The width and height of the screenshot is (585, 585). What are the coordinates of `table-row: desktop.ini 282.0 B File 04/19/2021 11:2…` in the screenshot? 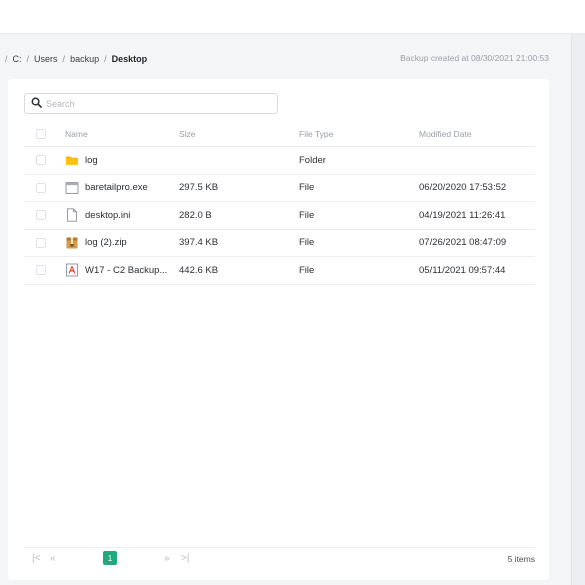 It's located at (279, 216).